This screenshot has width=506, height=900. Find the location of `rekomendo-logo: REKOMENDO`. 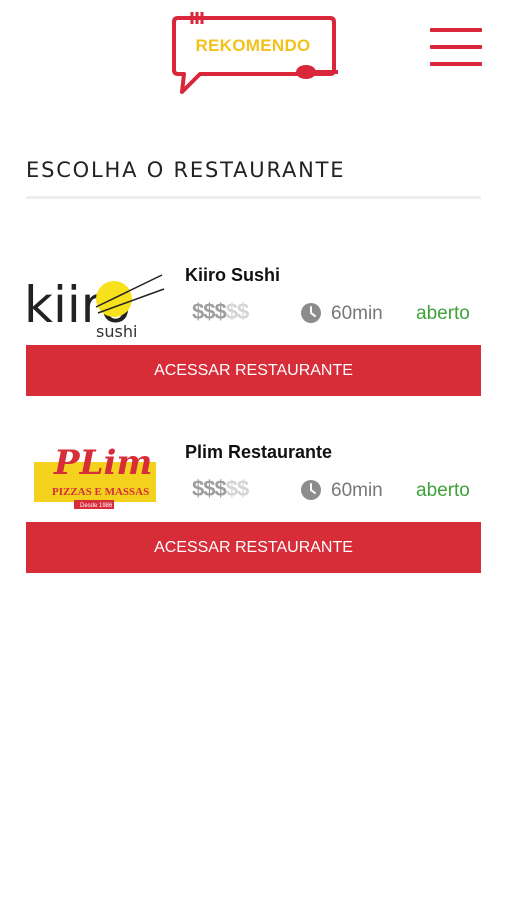

rekomendo-logo: REKOMENDO is located at coordinates (254, 54).